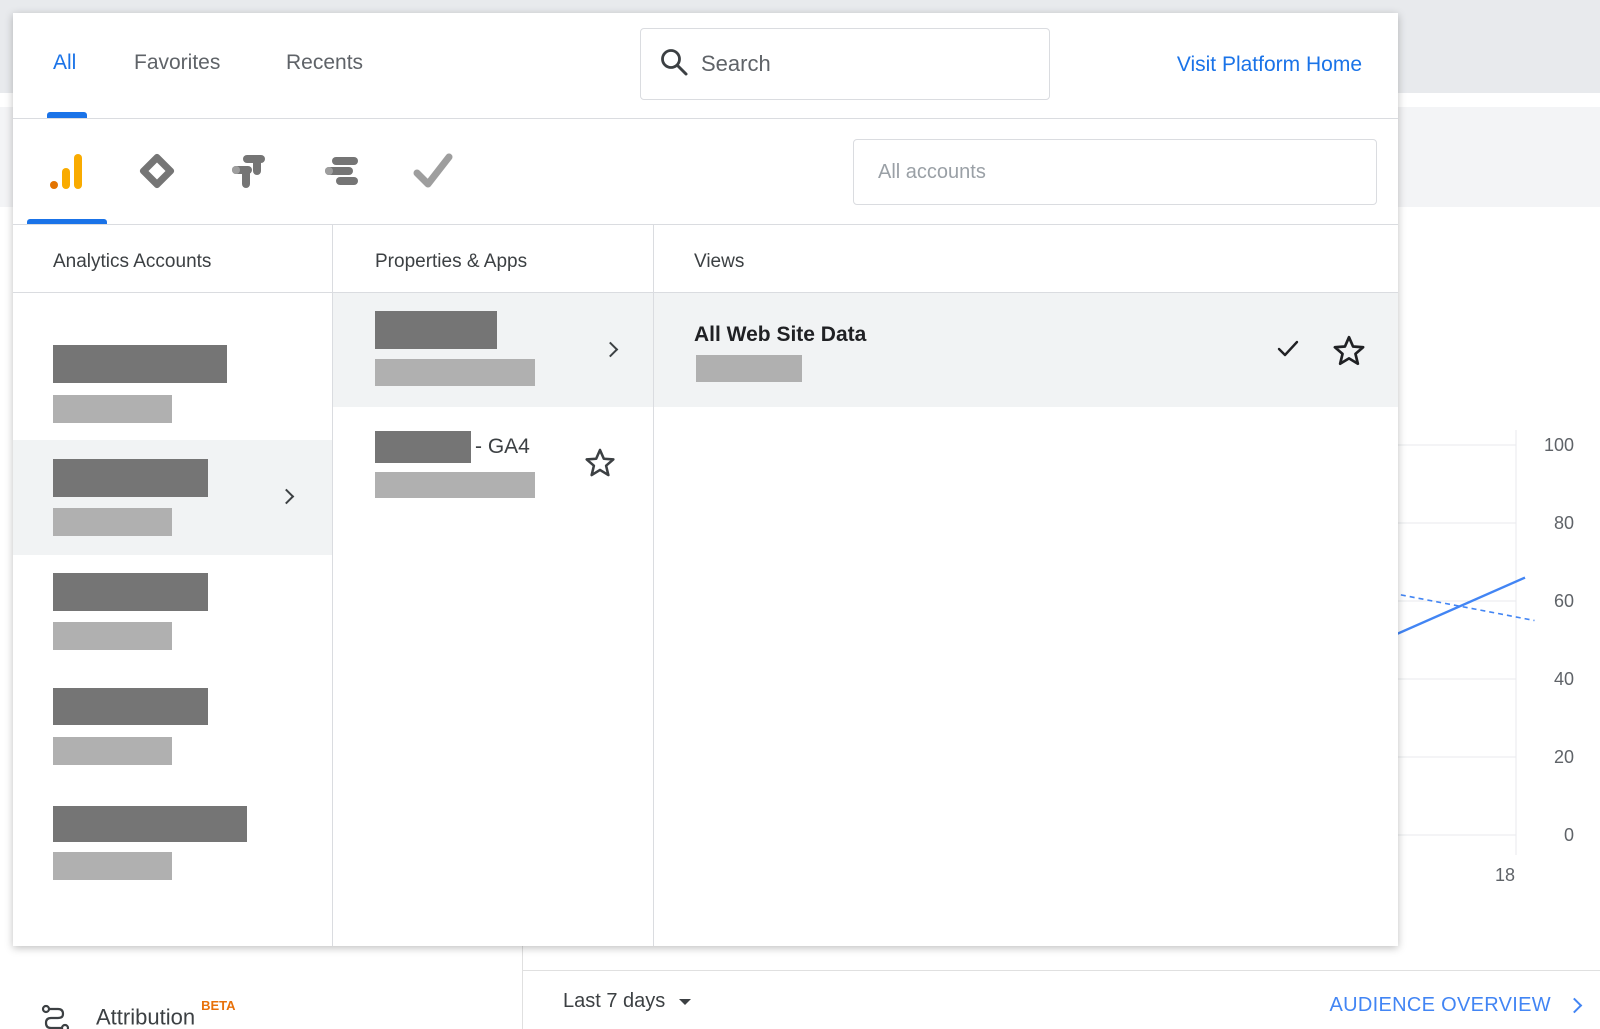  Describe the element at coordinates (324, 63) in the screenshot. I see `tab-recents: Recents` at that location.